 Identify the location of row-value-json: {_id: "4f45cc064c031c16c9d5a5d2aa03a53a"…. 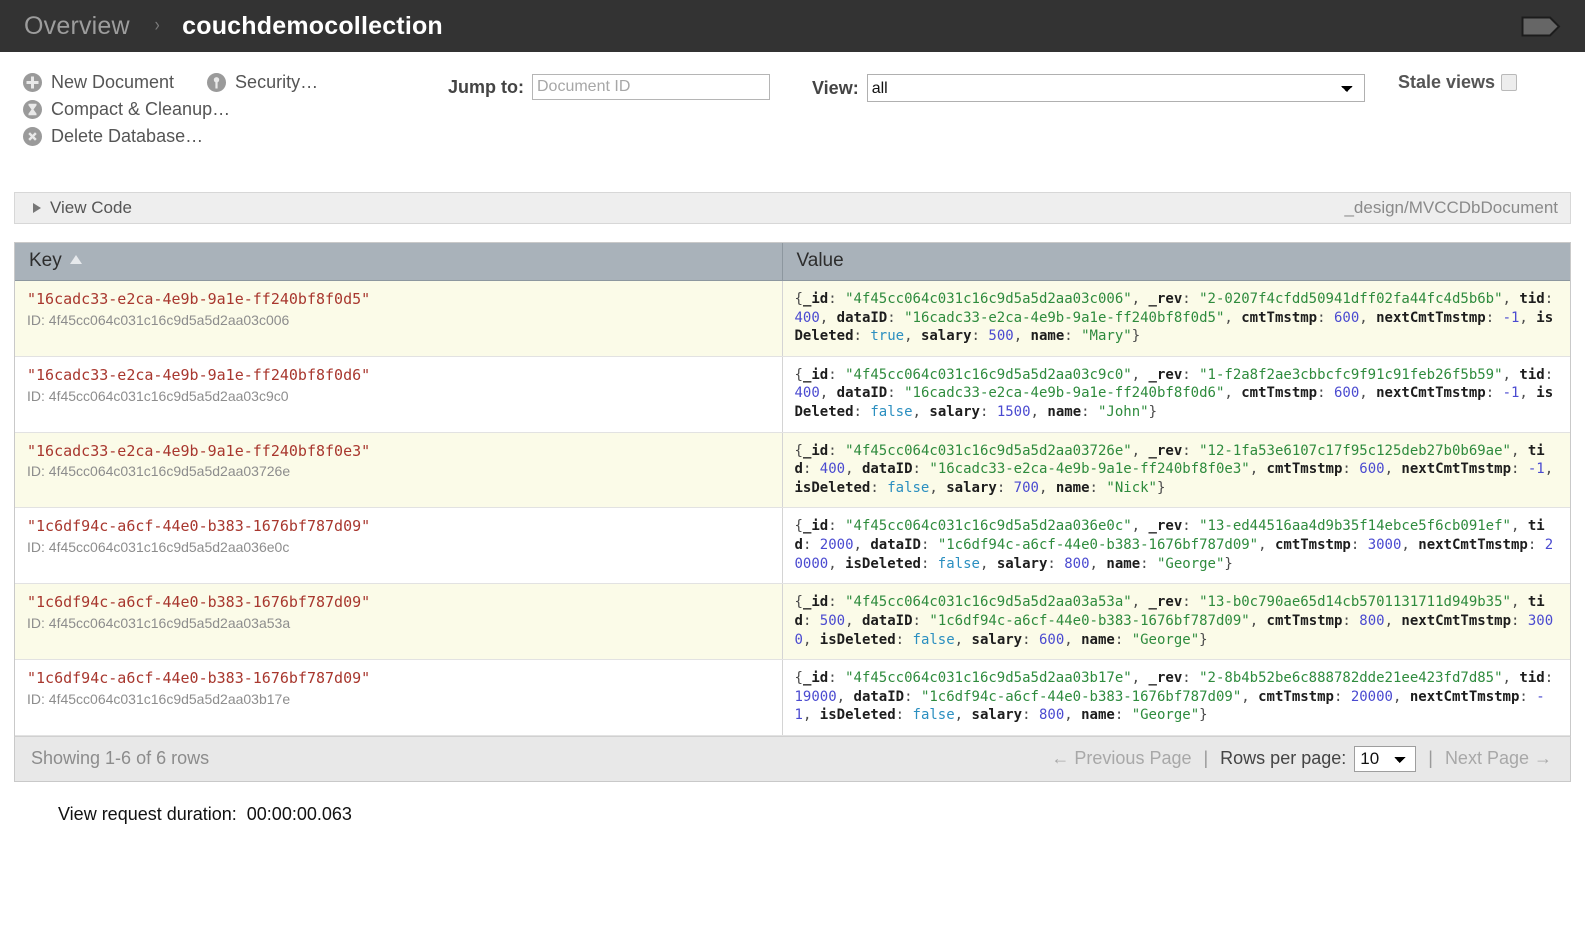
(1174, 621).